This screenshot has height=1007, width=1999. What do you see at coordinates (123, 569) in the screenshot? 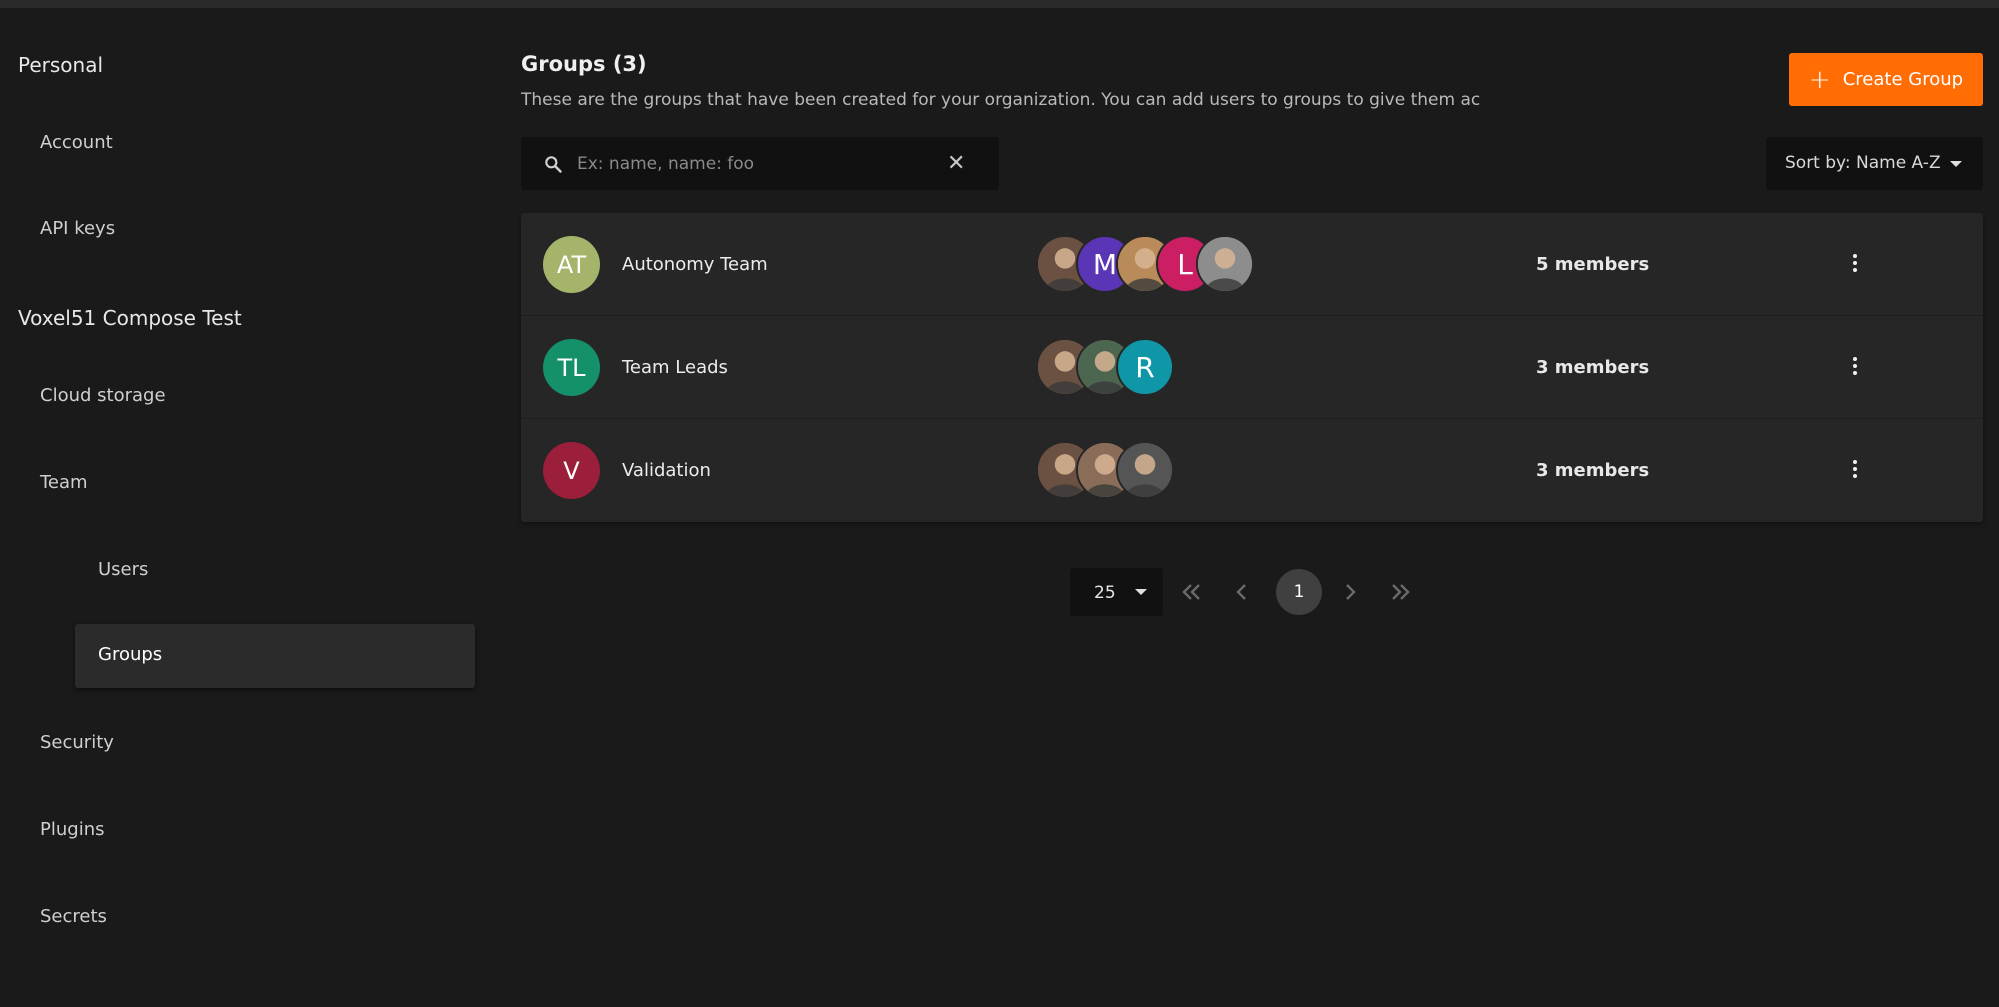
I see `sidebar-item-users: Users` at bounding box center [123, 569].